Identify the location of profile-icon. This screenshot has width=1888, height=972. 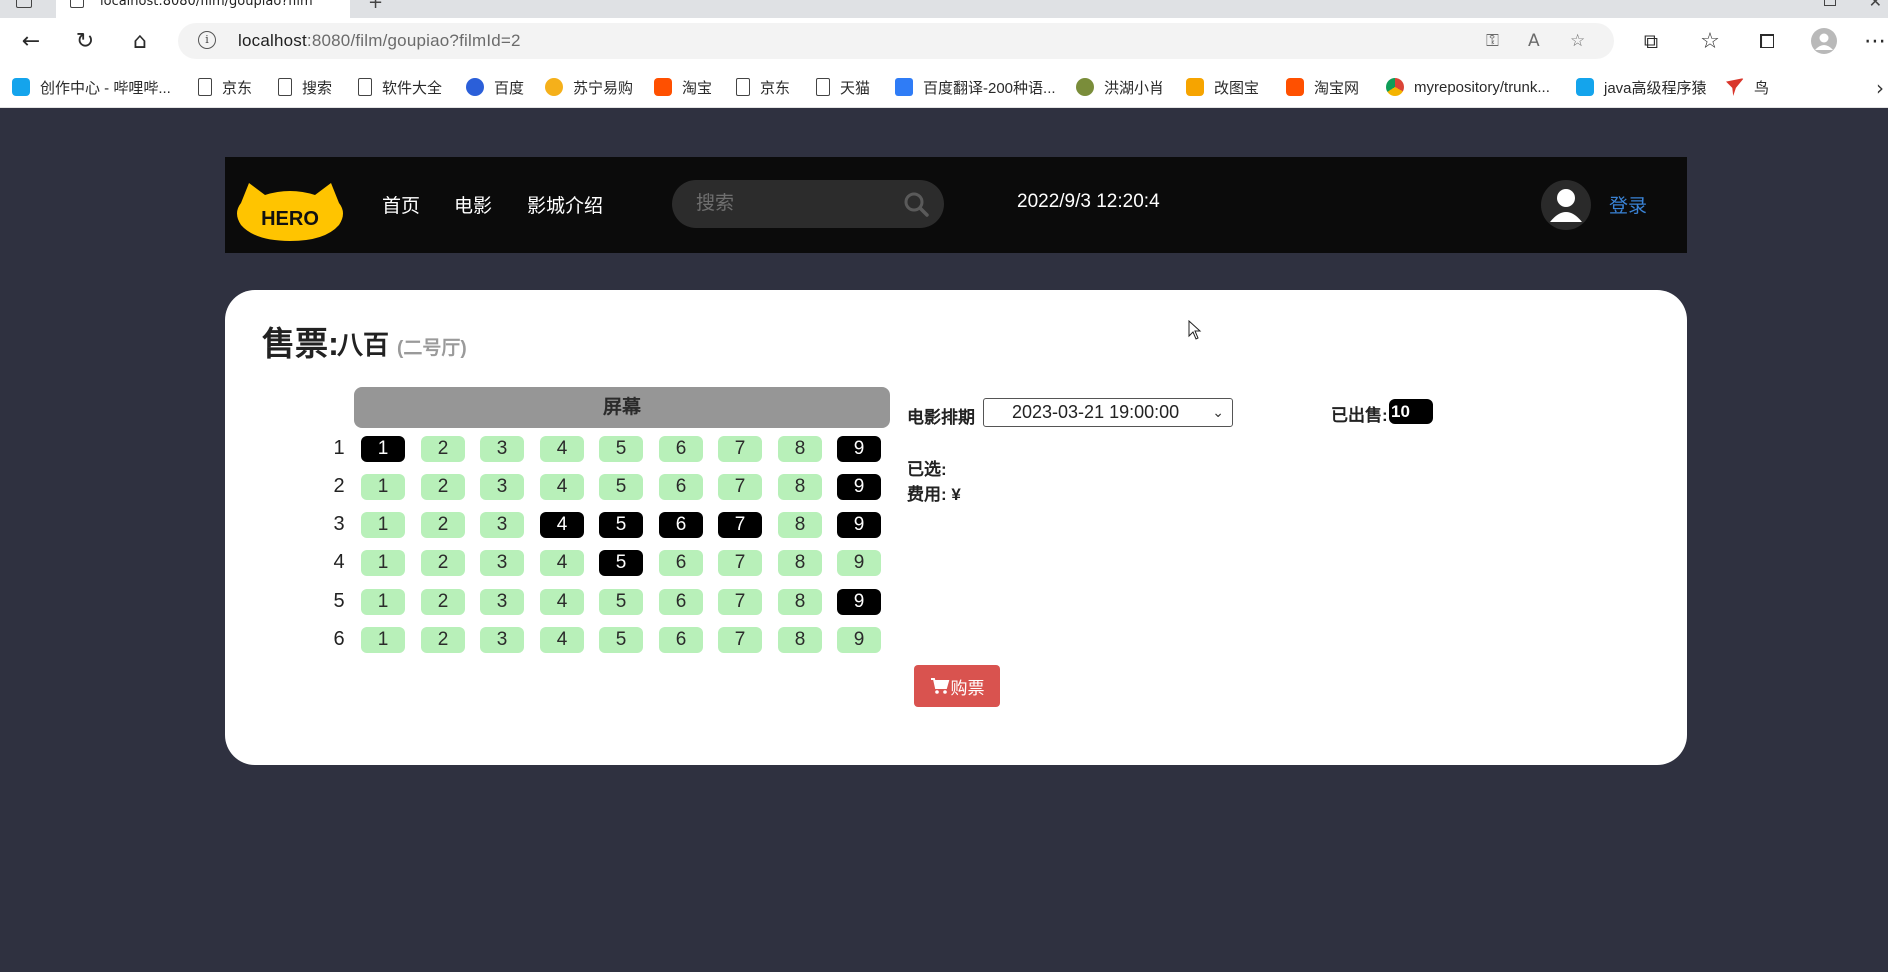
(1824, 41).